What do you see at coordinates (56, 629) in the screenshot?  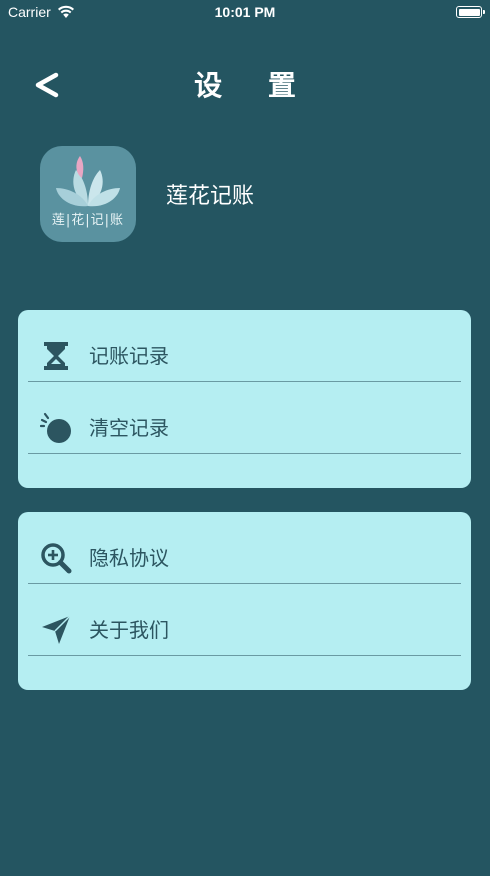 I see `paper-plane-icon` at bounding box center [56, 629].